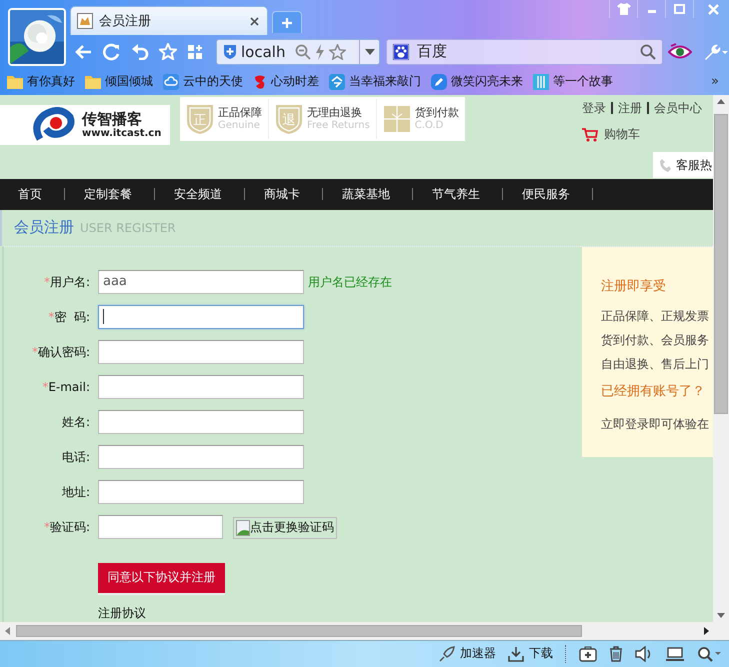 The height and width of the screenshot is (667, 729). What do you see at coordinates (263, 51) in the screenshot?
I see `url-text: localh` at bounding box center [263, 51].